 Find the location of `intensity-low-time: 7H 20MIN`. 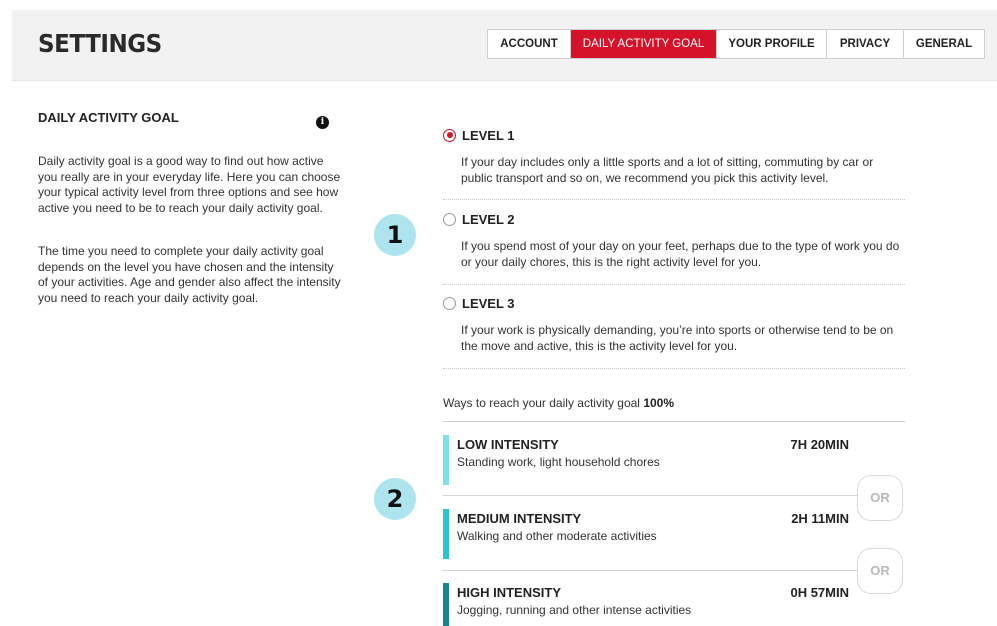

intensity-low-time: 7H 20MIN is located at coordinates (819, 444).